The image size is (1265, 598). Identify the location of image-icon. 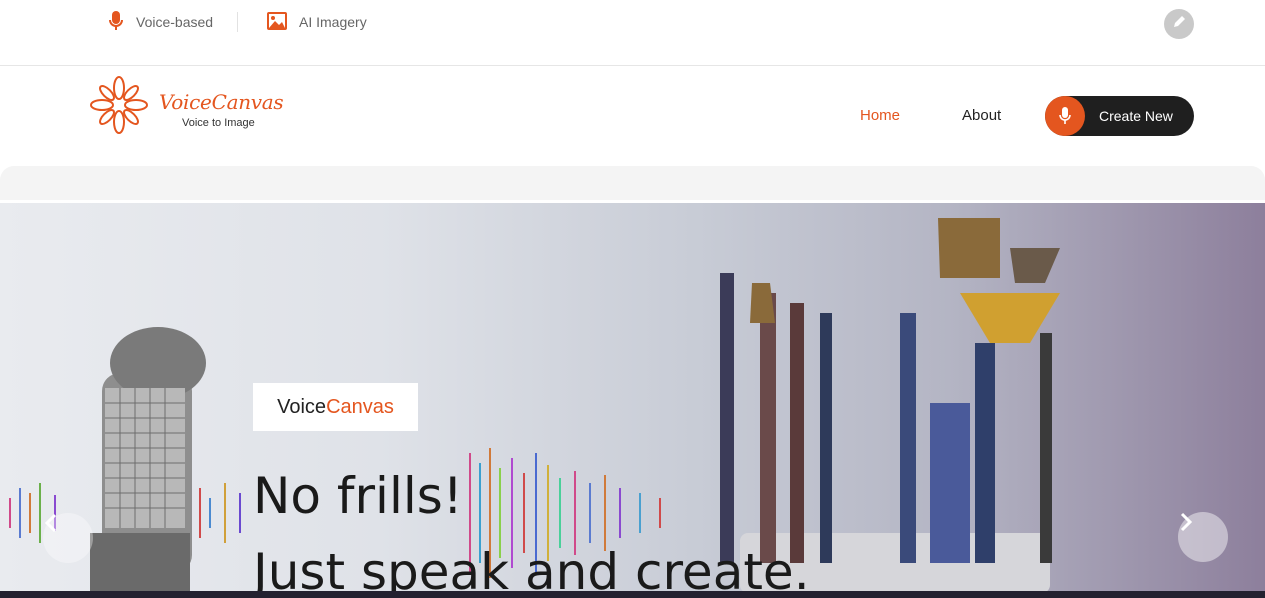
(277, 22).